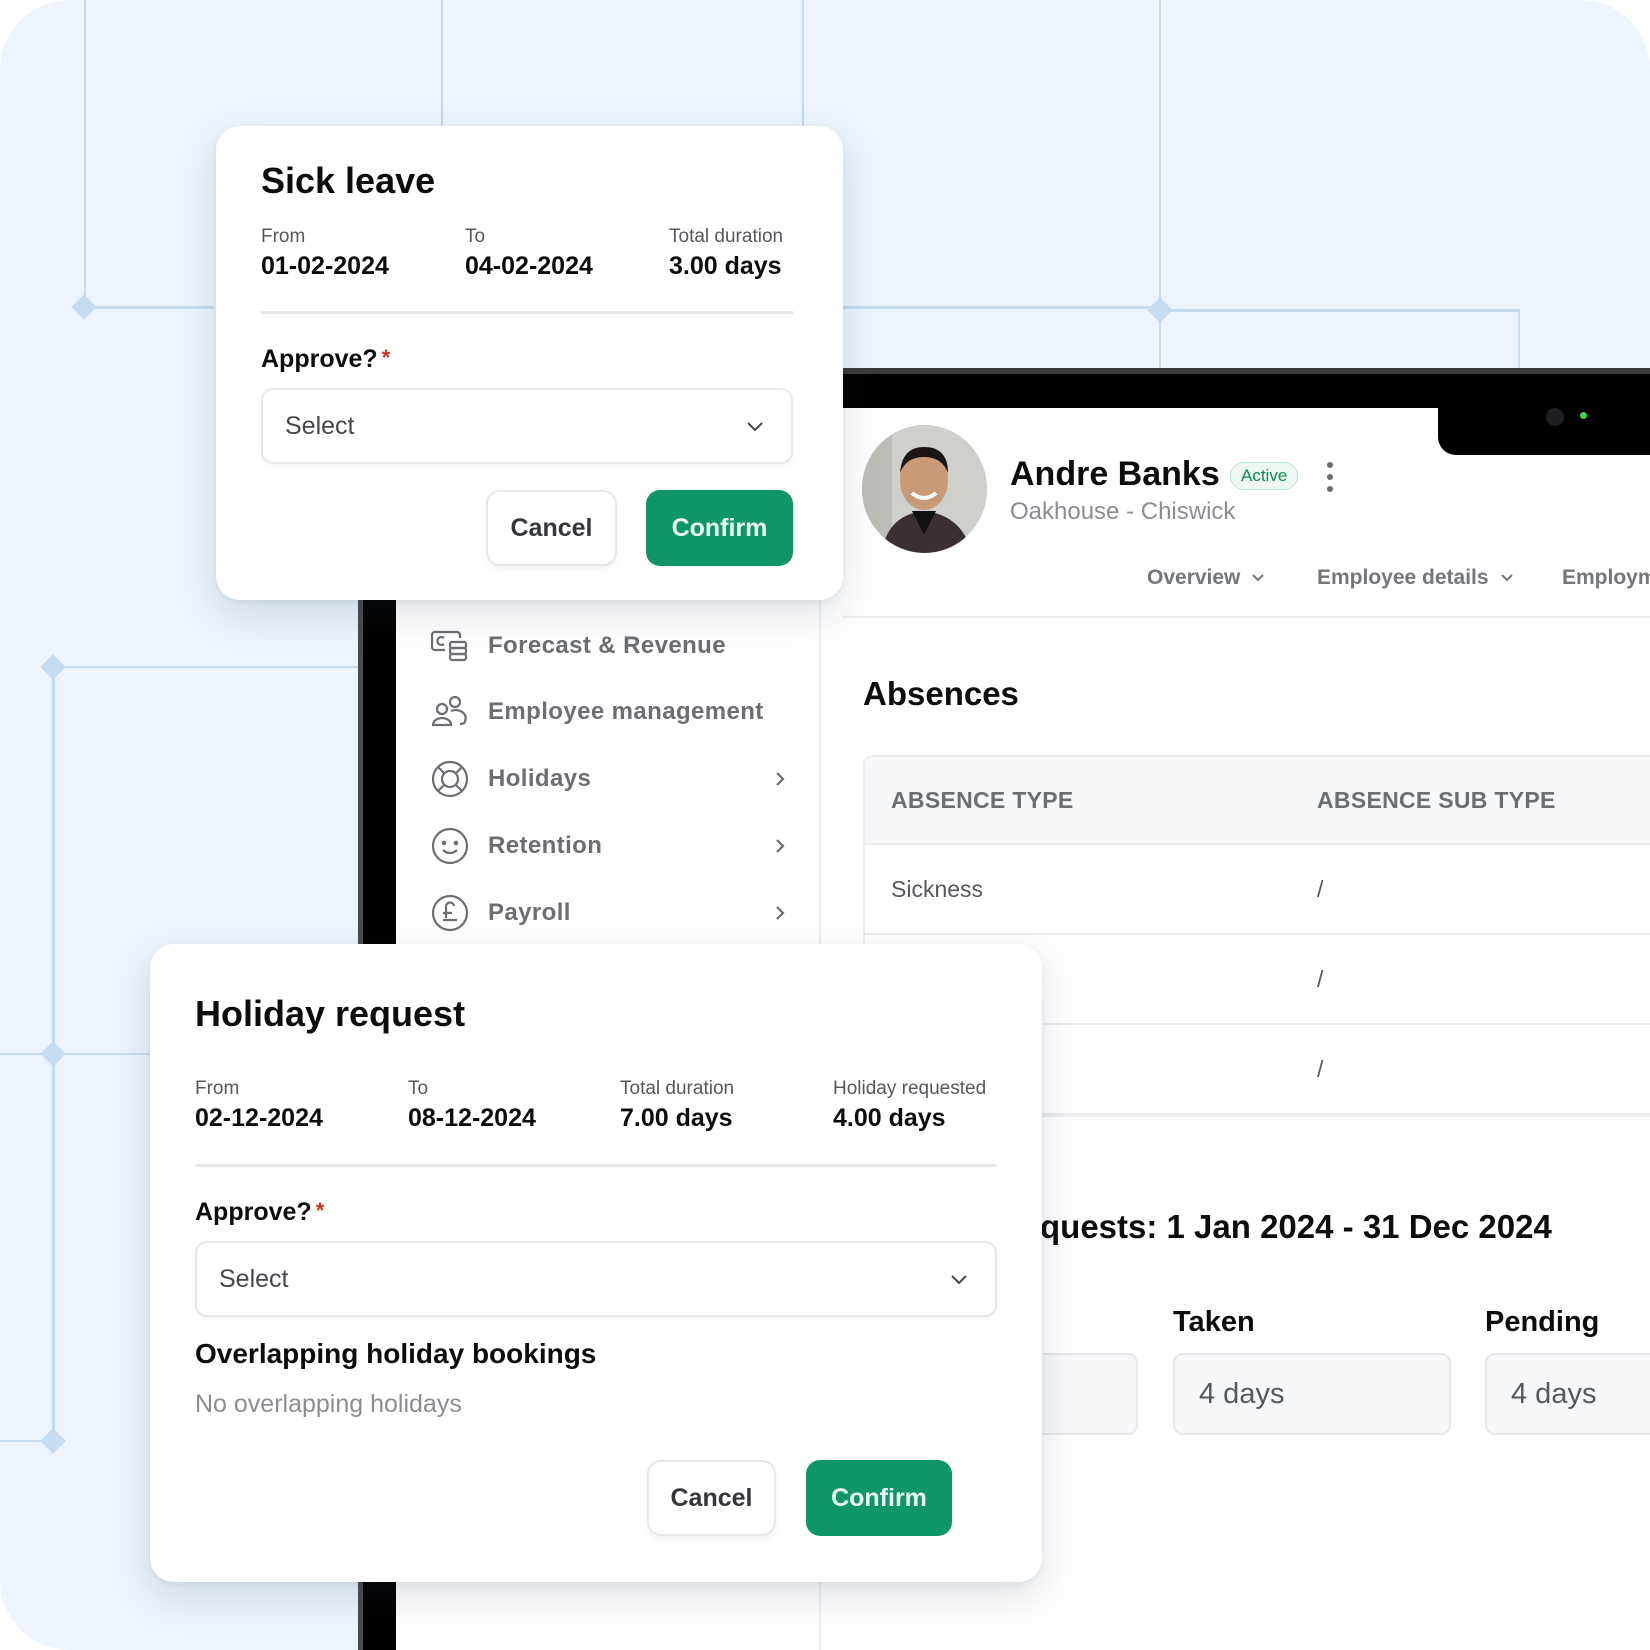  What do you see at coordinates (396, 1353) in the screenshot?
I see `overlapping-bookings-heading: Overlapping holiday bookings` at bounding box center [396, 1353].